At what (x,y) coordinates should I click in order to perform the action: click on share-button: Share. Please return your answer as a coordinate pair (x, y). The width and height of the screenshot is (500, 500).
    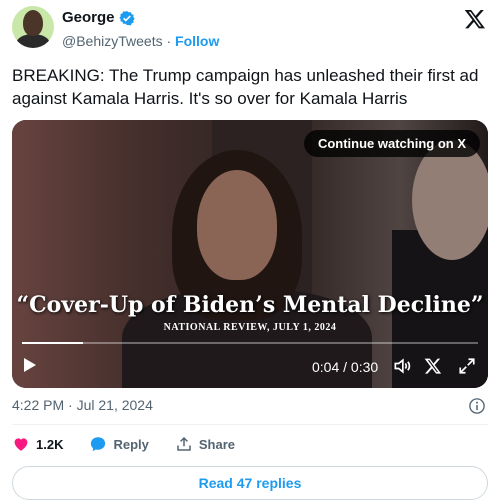
    Looking at the image, I should click on (205, 444).